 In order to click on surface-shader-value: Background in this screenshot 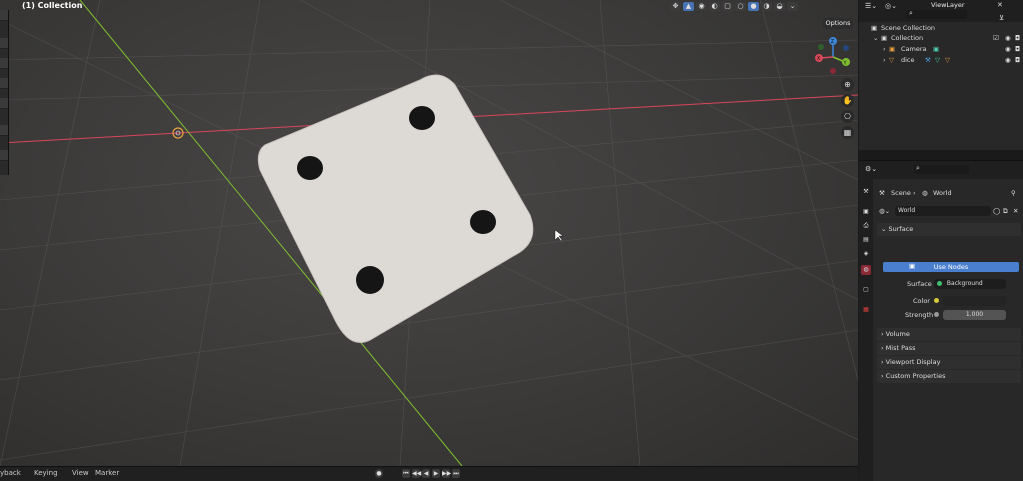, I will do `click(964, 283)`.